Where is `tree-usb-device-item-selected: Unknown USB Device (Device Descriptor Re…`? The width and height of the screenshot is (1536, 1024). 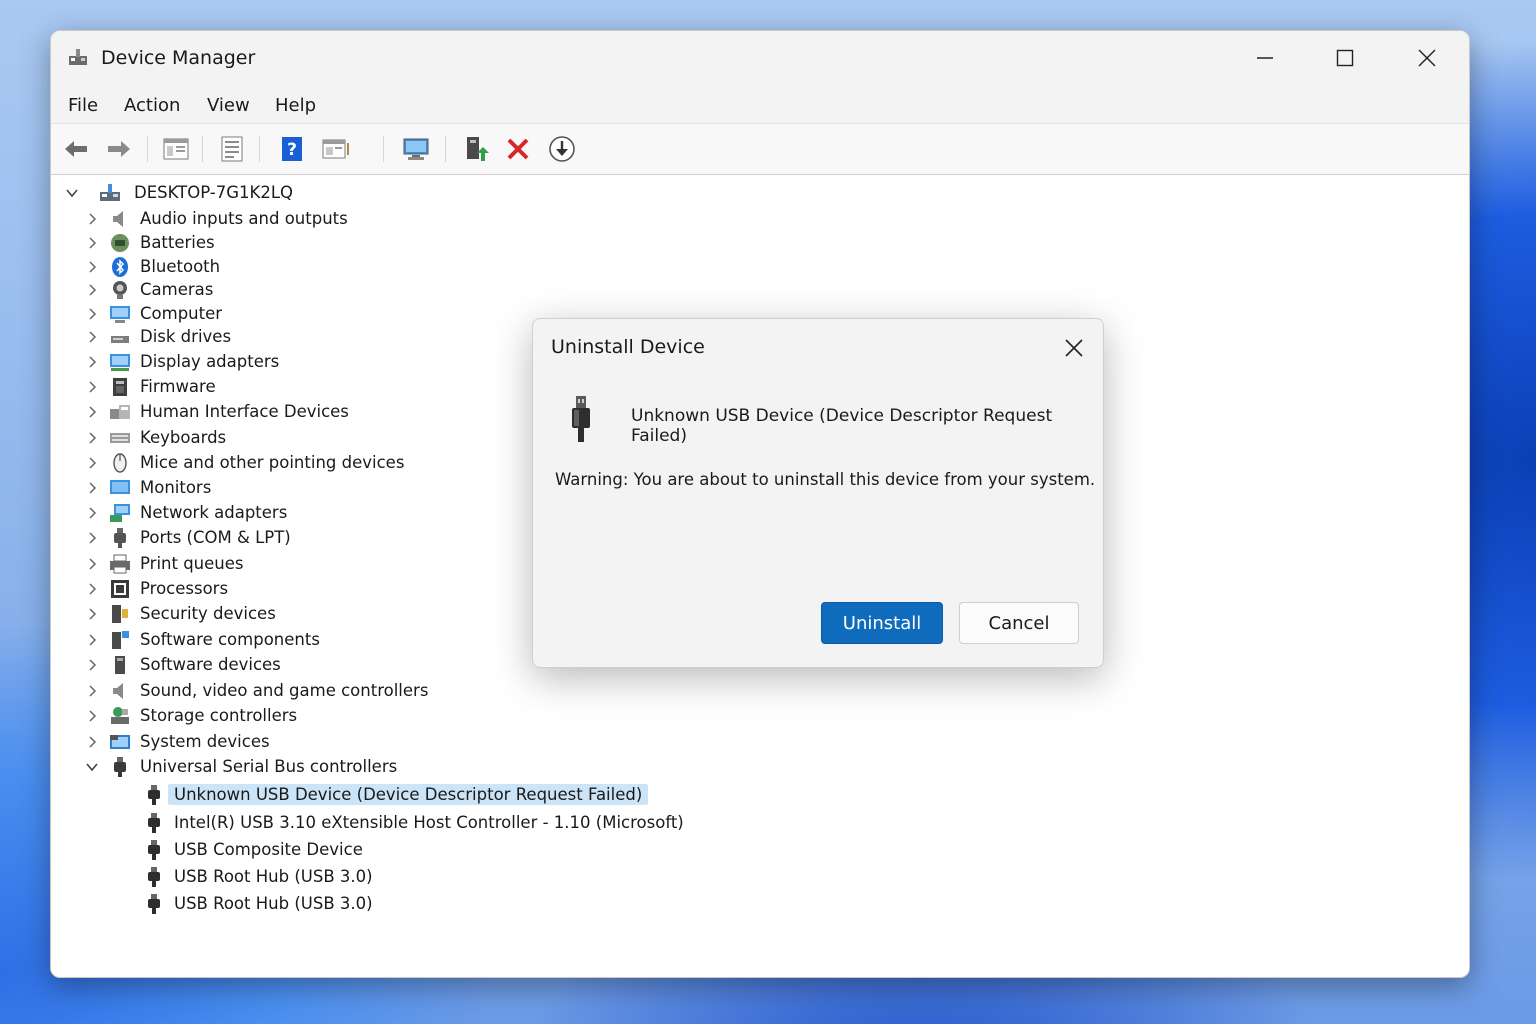
tree-usb-device-item-selected: Unknown USB Device (Device Descriptor Re… is located at coordinates (403, 795).